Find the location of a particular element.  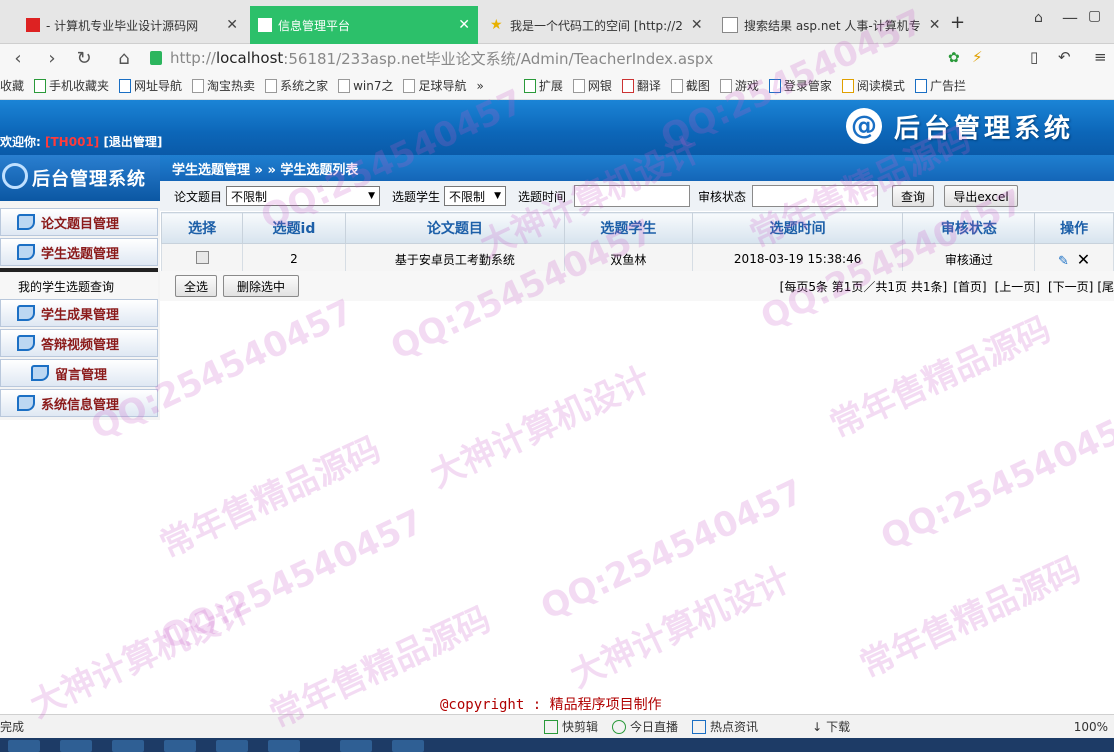

new-tab-button: + is located at coordinates (957, 22).